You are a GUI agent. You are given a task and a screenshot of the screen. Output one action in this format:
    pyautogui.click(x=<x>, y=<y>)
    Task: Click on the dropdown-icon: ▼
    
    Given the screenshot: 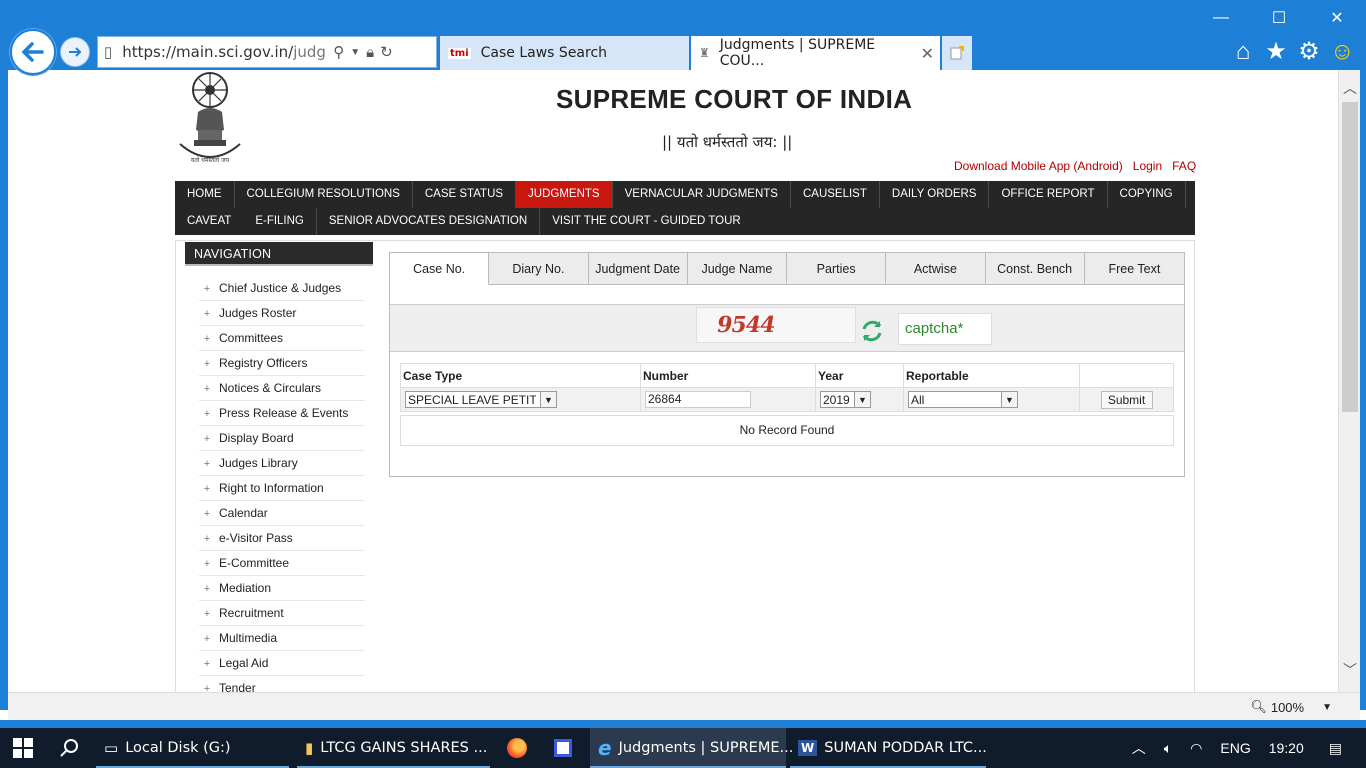 What is the action you would take?
    pyautogui.click(x=355, y=52)
    